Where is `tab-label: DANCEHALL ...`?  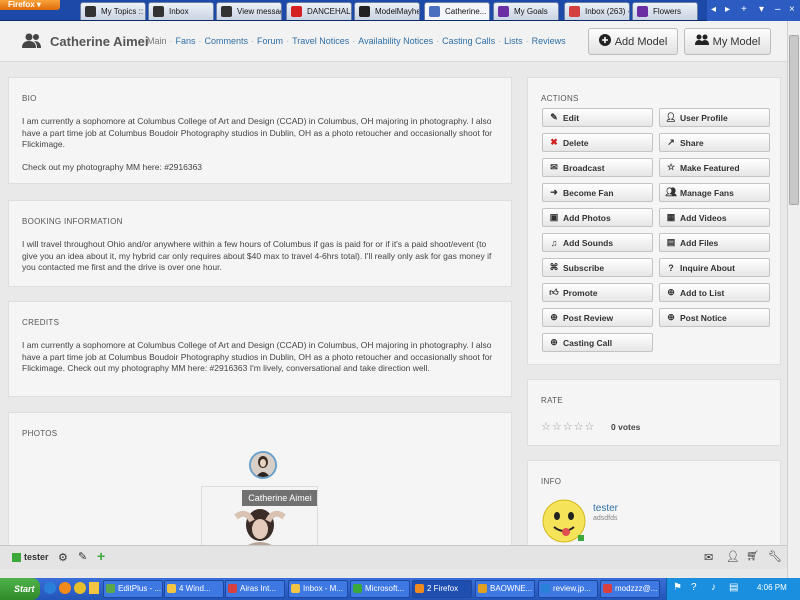 tab-label: DANCEHALL ... is located at coordinates (329, 11).